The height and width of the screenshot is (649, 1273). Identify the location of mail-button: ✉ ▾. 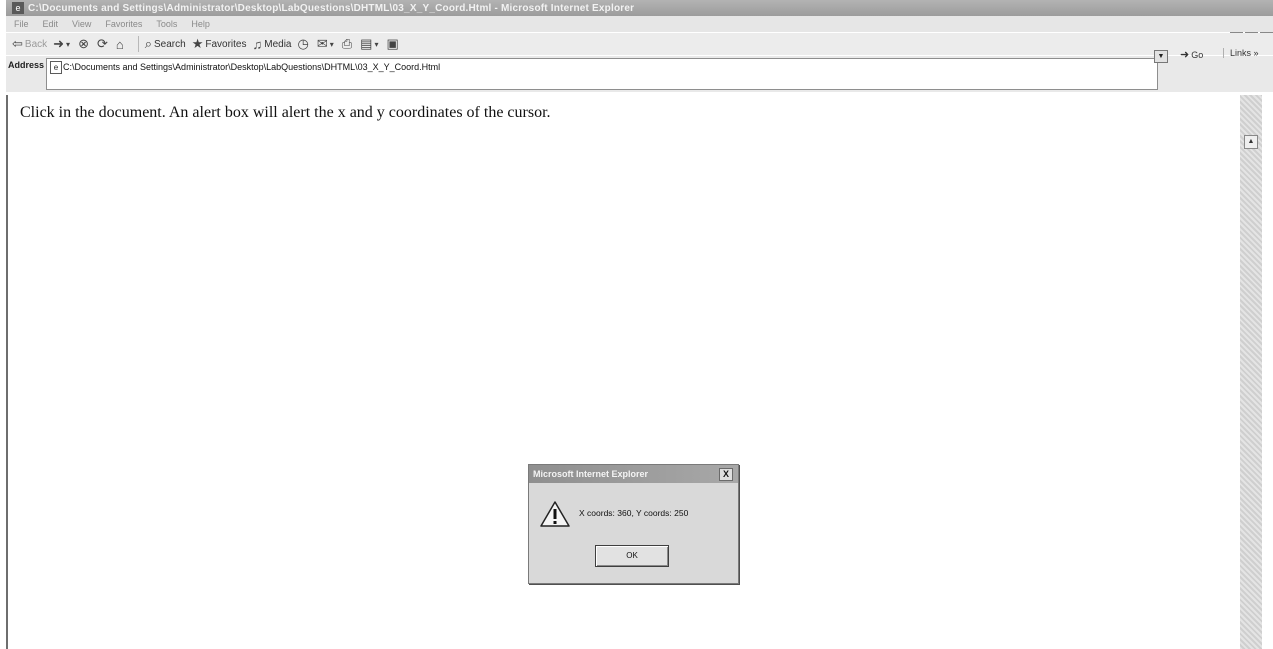
(326, 44).